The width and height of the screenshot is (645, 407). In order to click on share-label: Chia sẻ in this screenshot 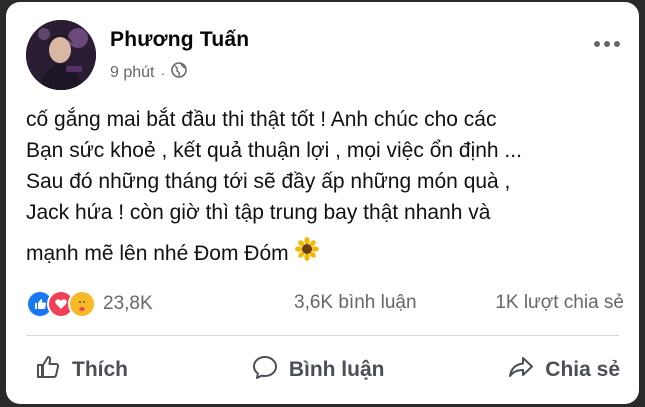, I will do `click(582, 369)`.